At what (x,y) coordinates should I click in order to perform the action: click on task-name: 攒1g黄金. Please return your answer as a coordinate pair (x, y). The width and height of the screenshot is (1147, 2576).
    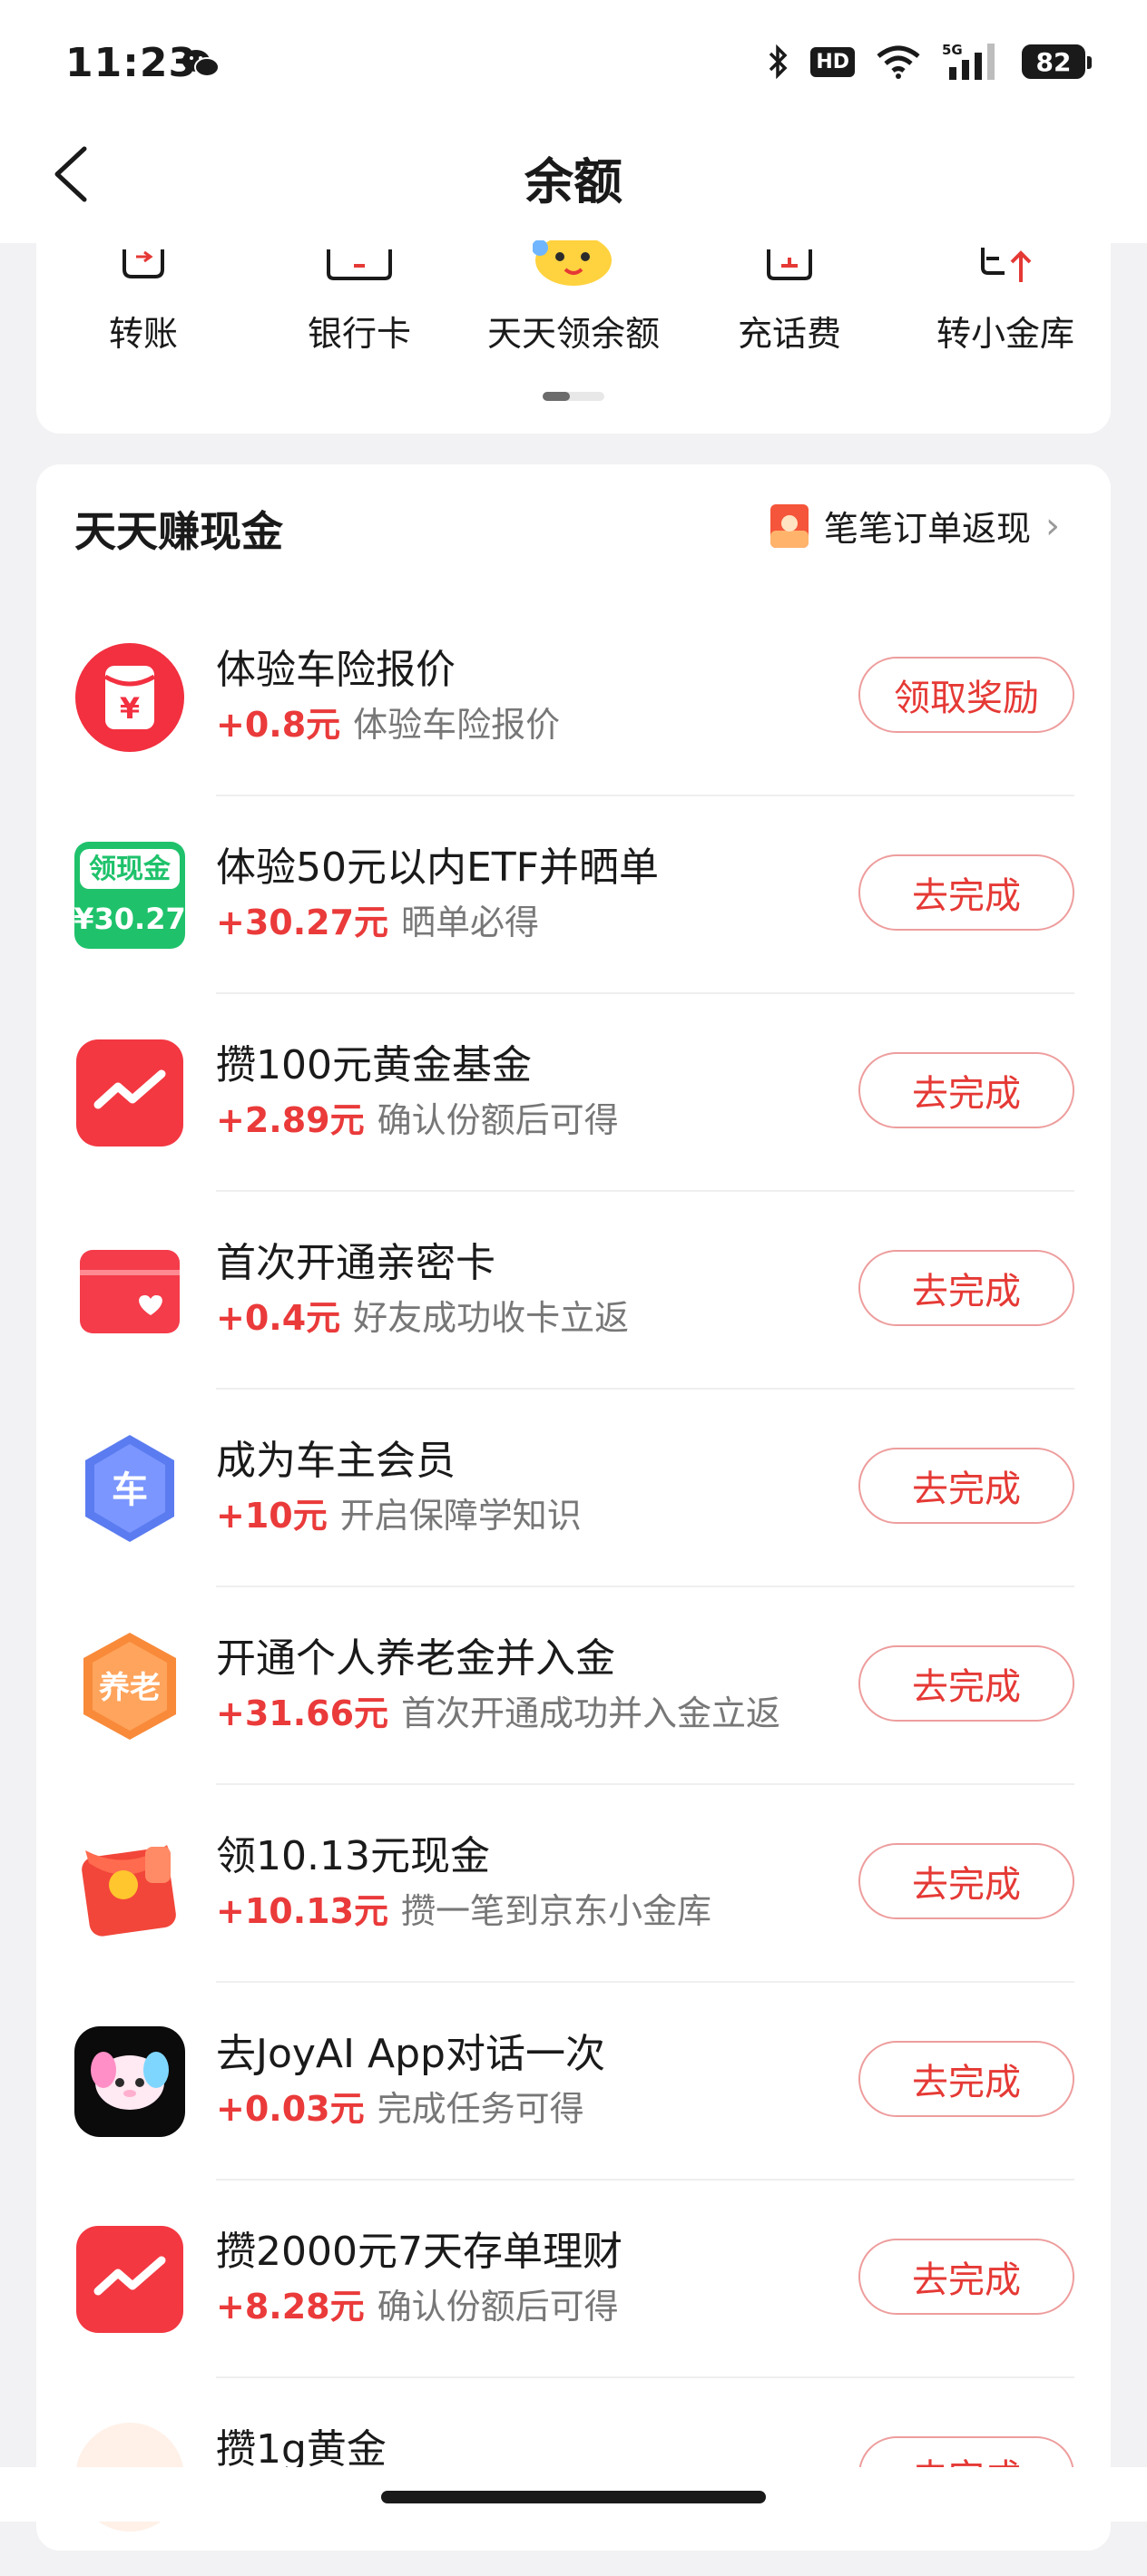
    Looking at the image, I should click on (301, 2449).